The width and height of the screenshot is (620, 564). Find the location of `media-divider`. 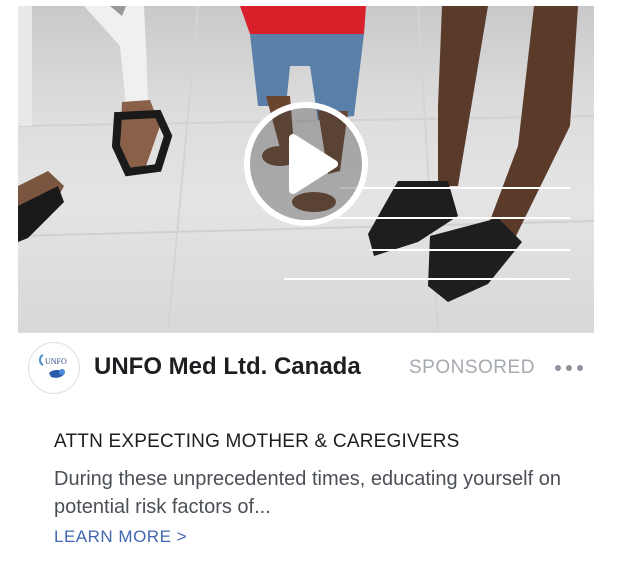

media-divider is located at coordinates (306, 332).